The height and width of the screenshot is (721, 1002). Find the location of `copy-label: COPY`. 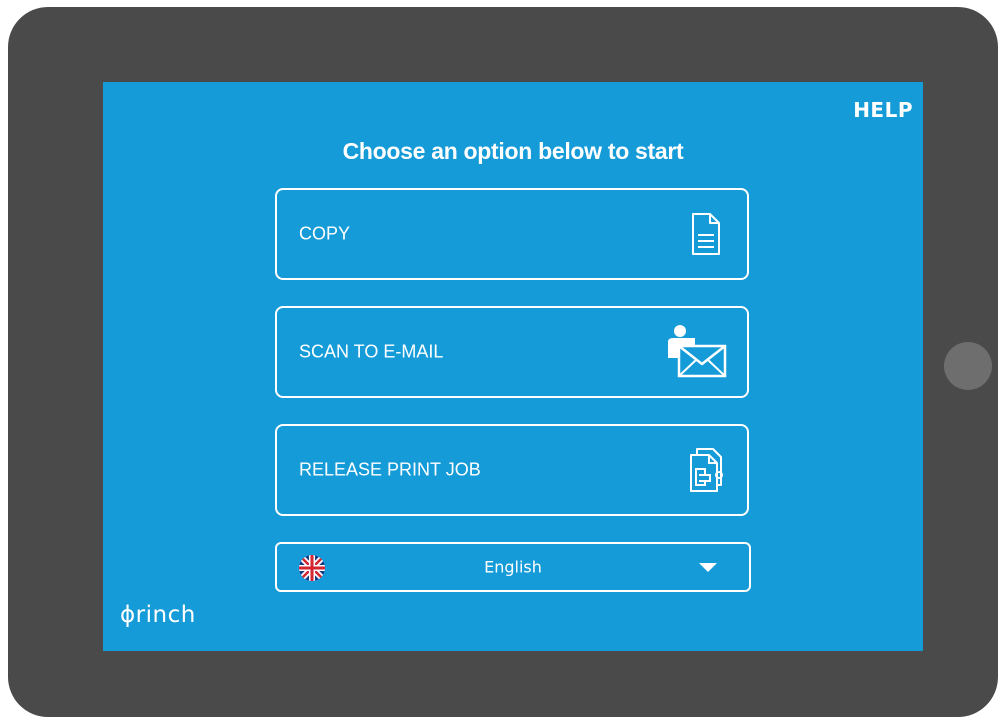

copy-label: COPY is located at coordinates (325, 233).